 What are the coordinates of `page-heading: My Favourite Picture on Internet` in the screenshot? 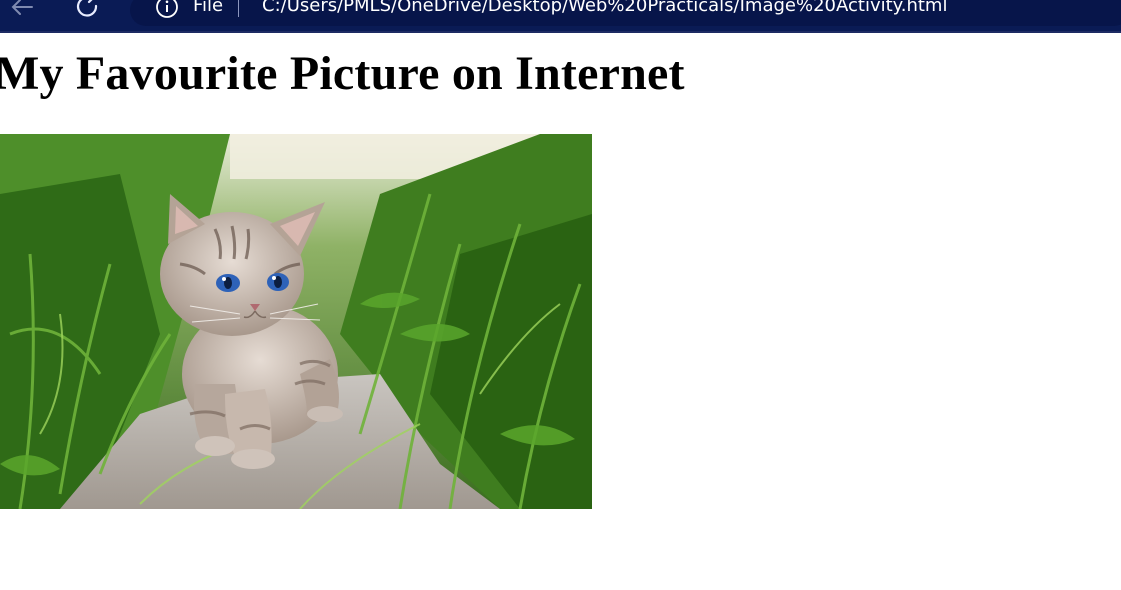 It's located at (342, 73).